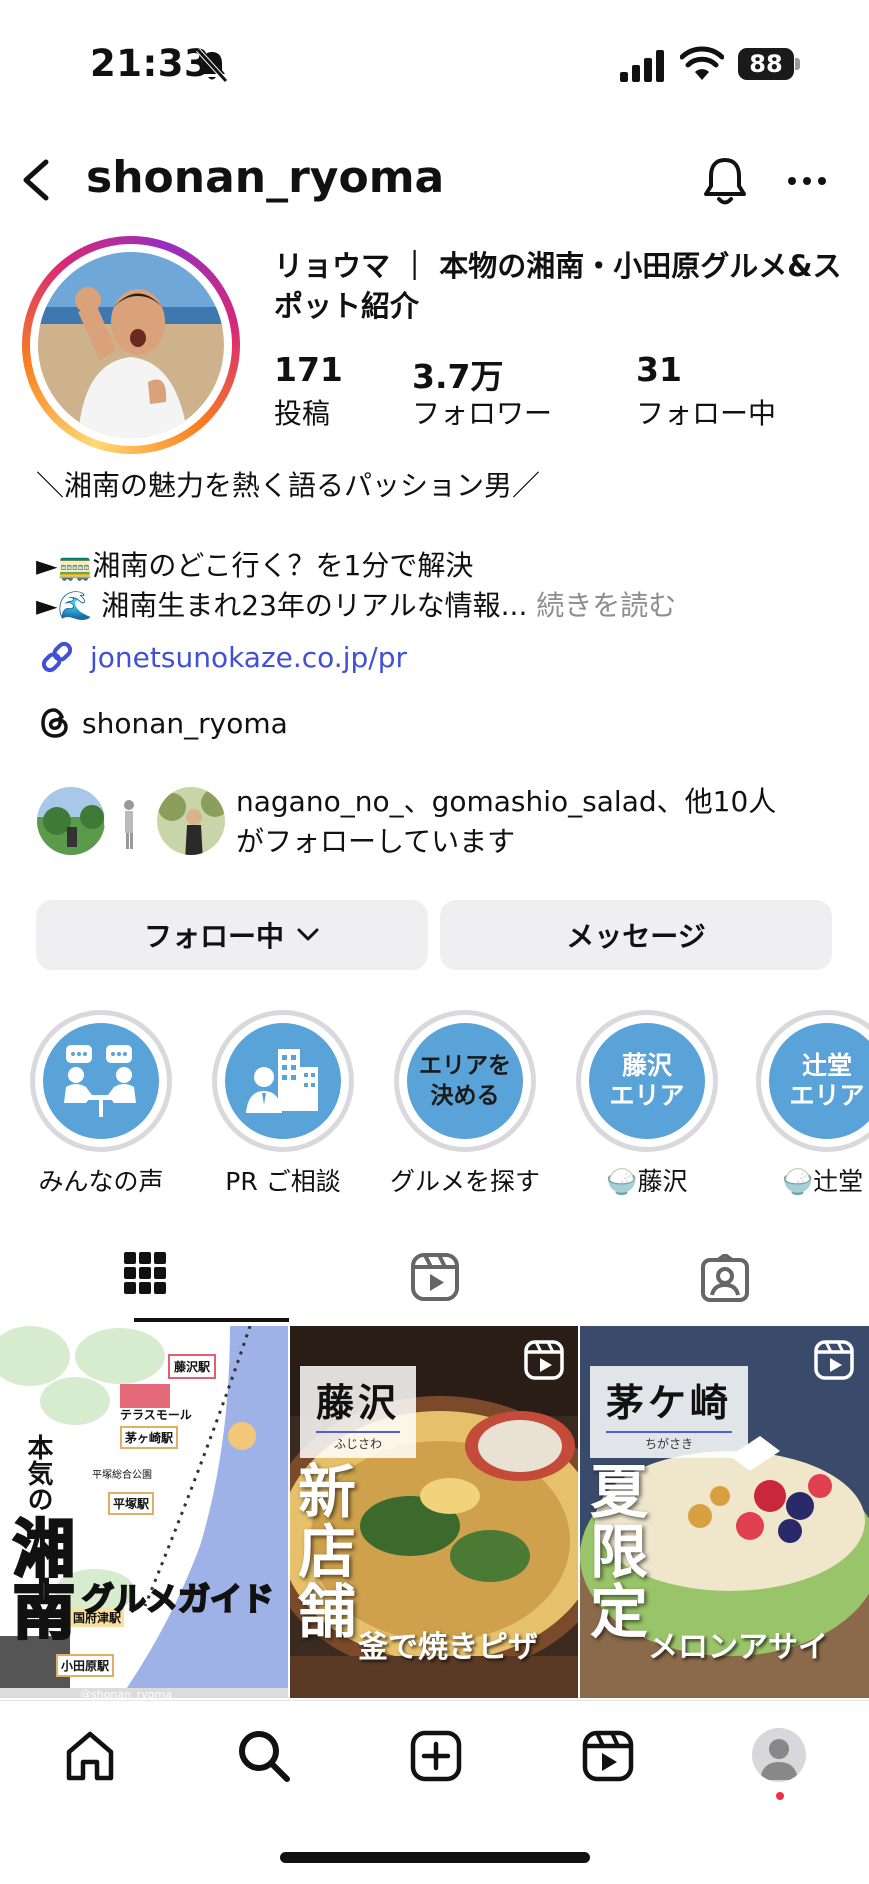  Describe the element at coordinates (619, 1552) in the screenshot. I see `post-big-text: 夏限定` at that location.